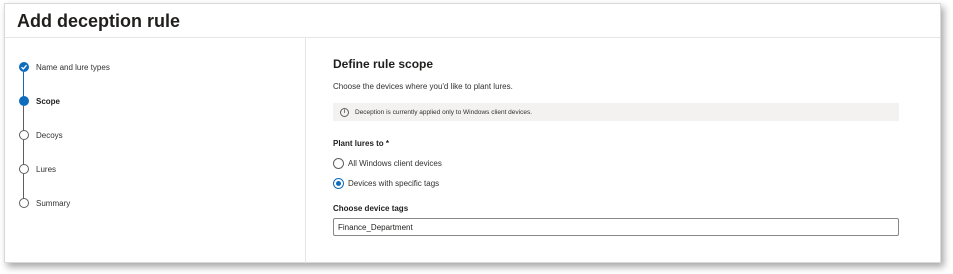  I want to click on section-title: Define rule scope, so click(383, 64).